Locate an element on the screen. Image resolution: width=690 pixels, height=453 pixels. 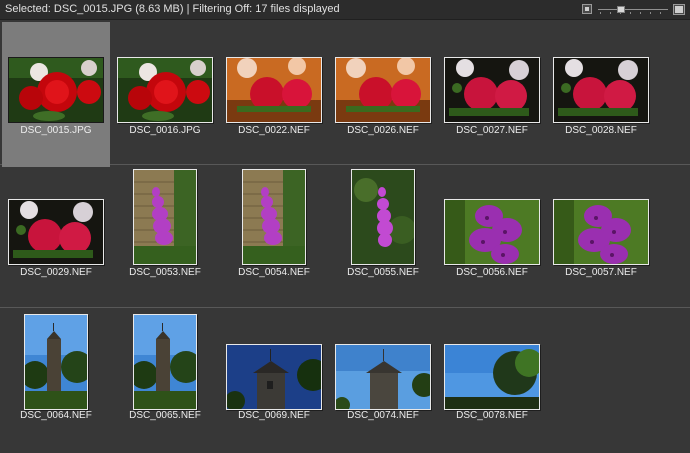
thumbnail-filename: DSC_0029.NEF is located at coordinates (56, 272).